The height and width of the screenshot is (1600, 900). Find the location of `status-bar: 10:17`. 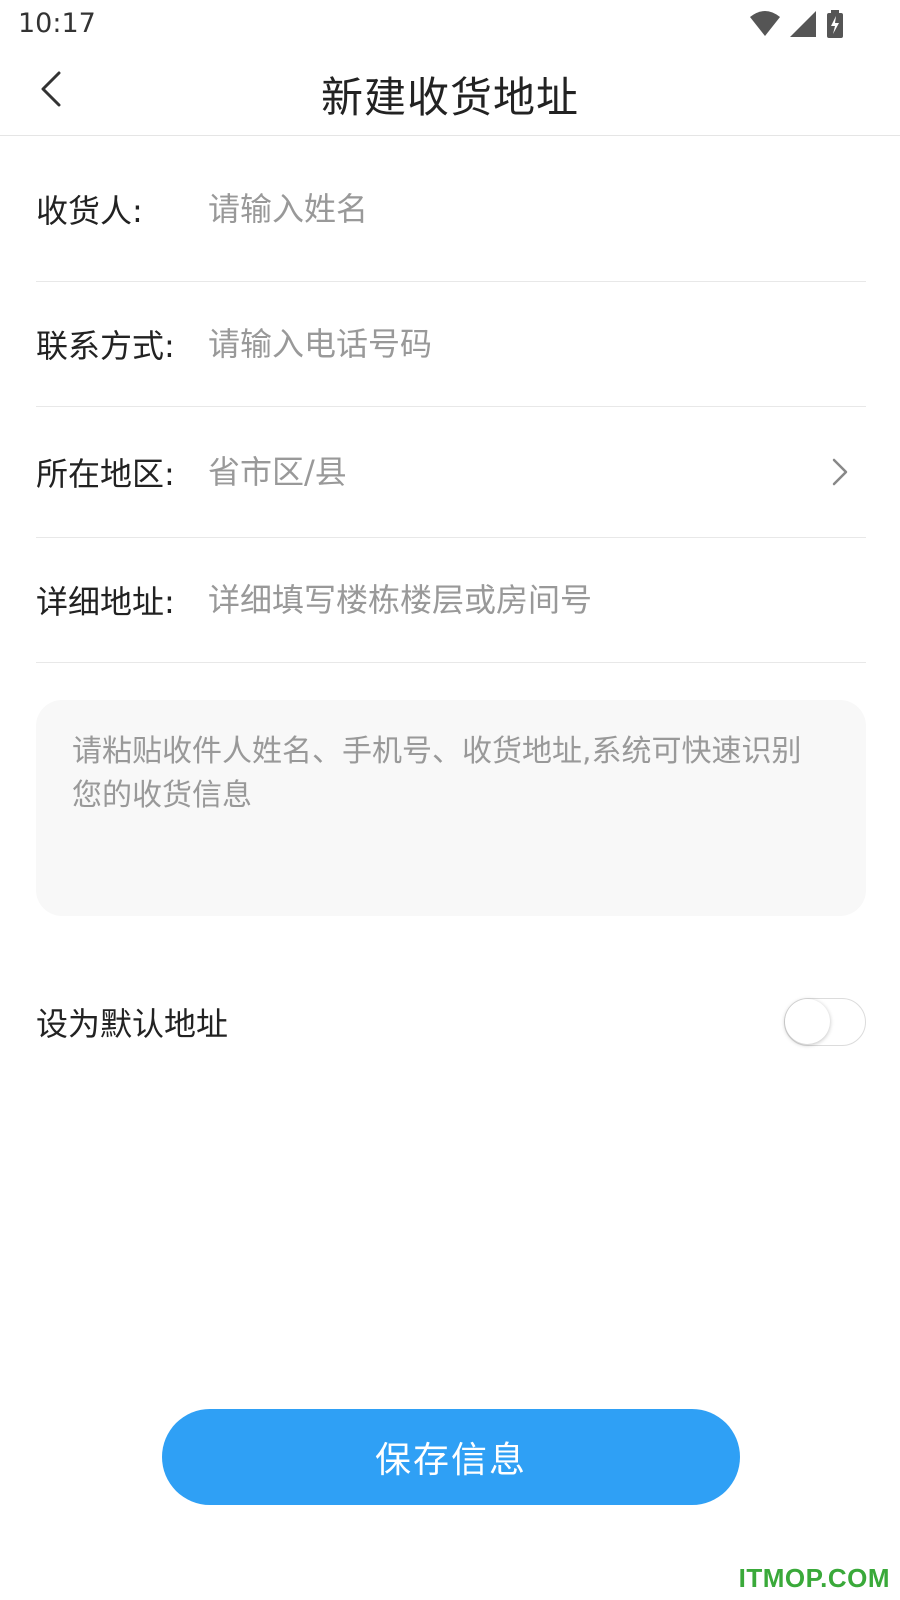

status-bar: 10:17 is located at coordinates (450, 25).